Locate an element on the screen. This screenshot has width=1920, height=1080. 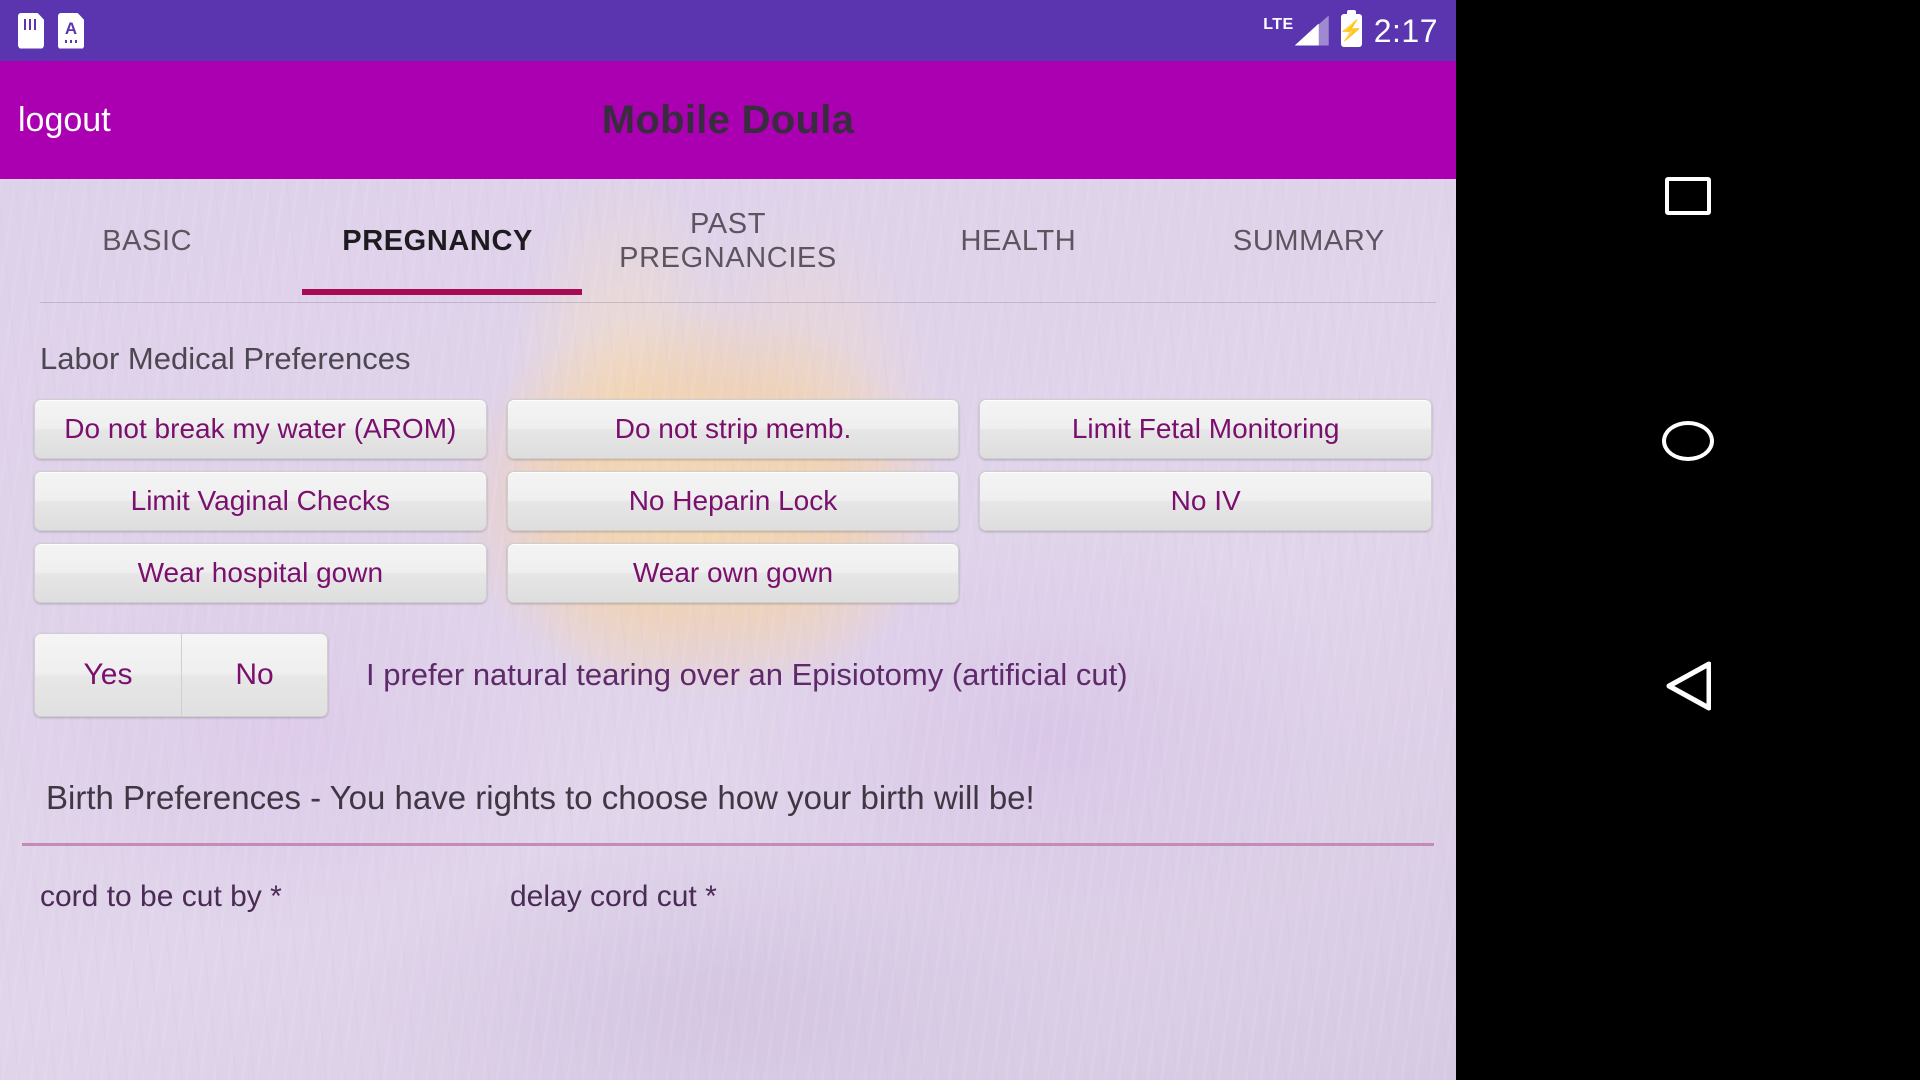
battery-charging-icon: ⚡ is located at coordinates (1351, 28).